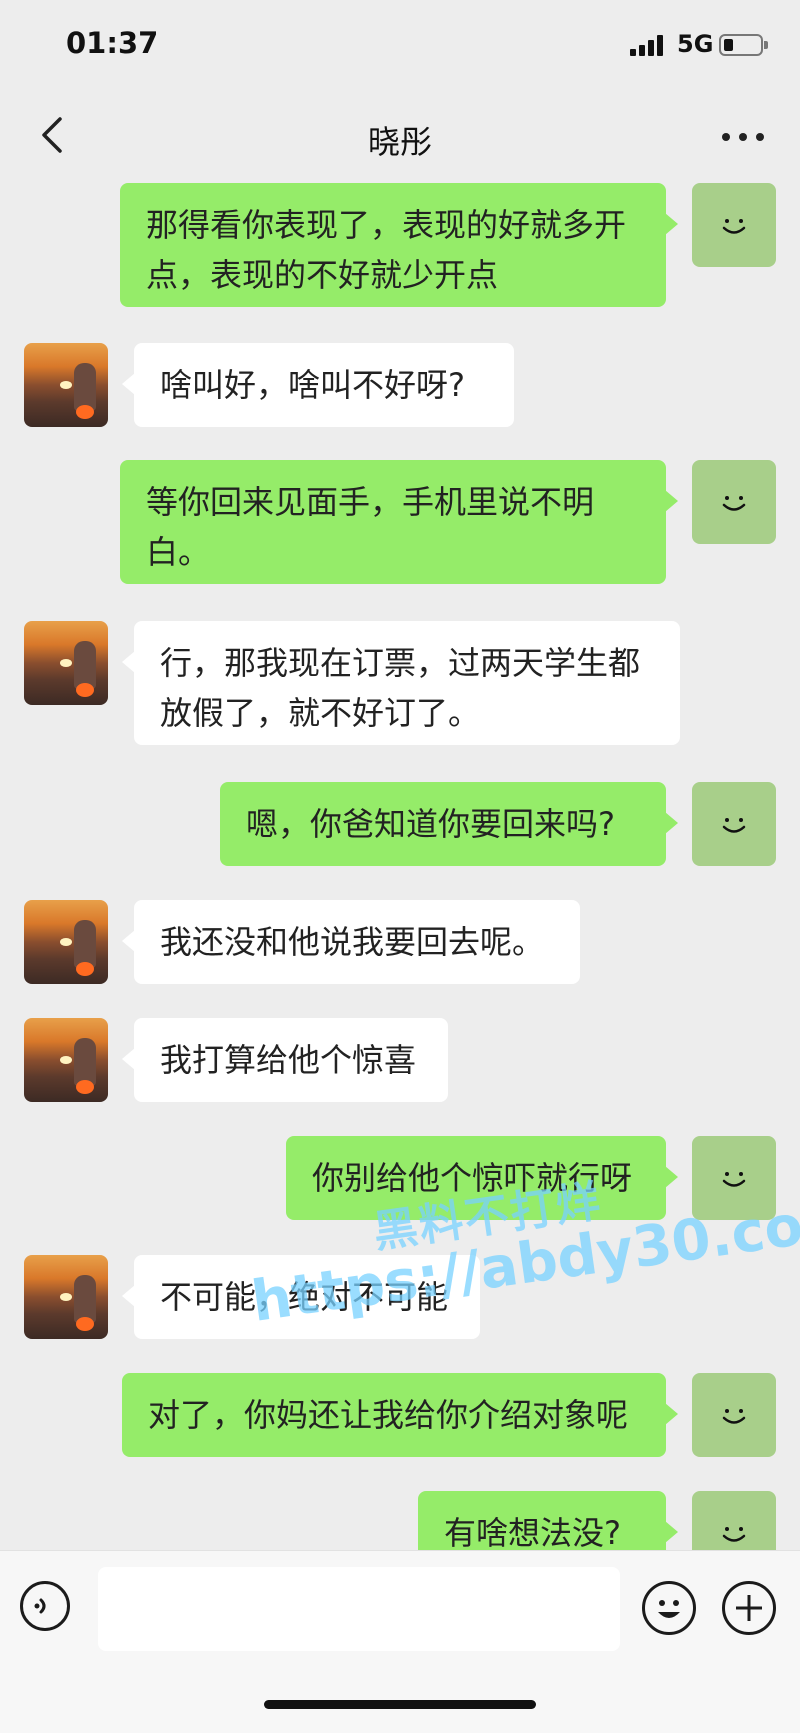 The width and height of the screenshot is (800, 1733). Describe the element at coordinates (112, 43) in the screenshot. I see `status-time: 01:37` at that location.